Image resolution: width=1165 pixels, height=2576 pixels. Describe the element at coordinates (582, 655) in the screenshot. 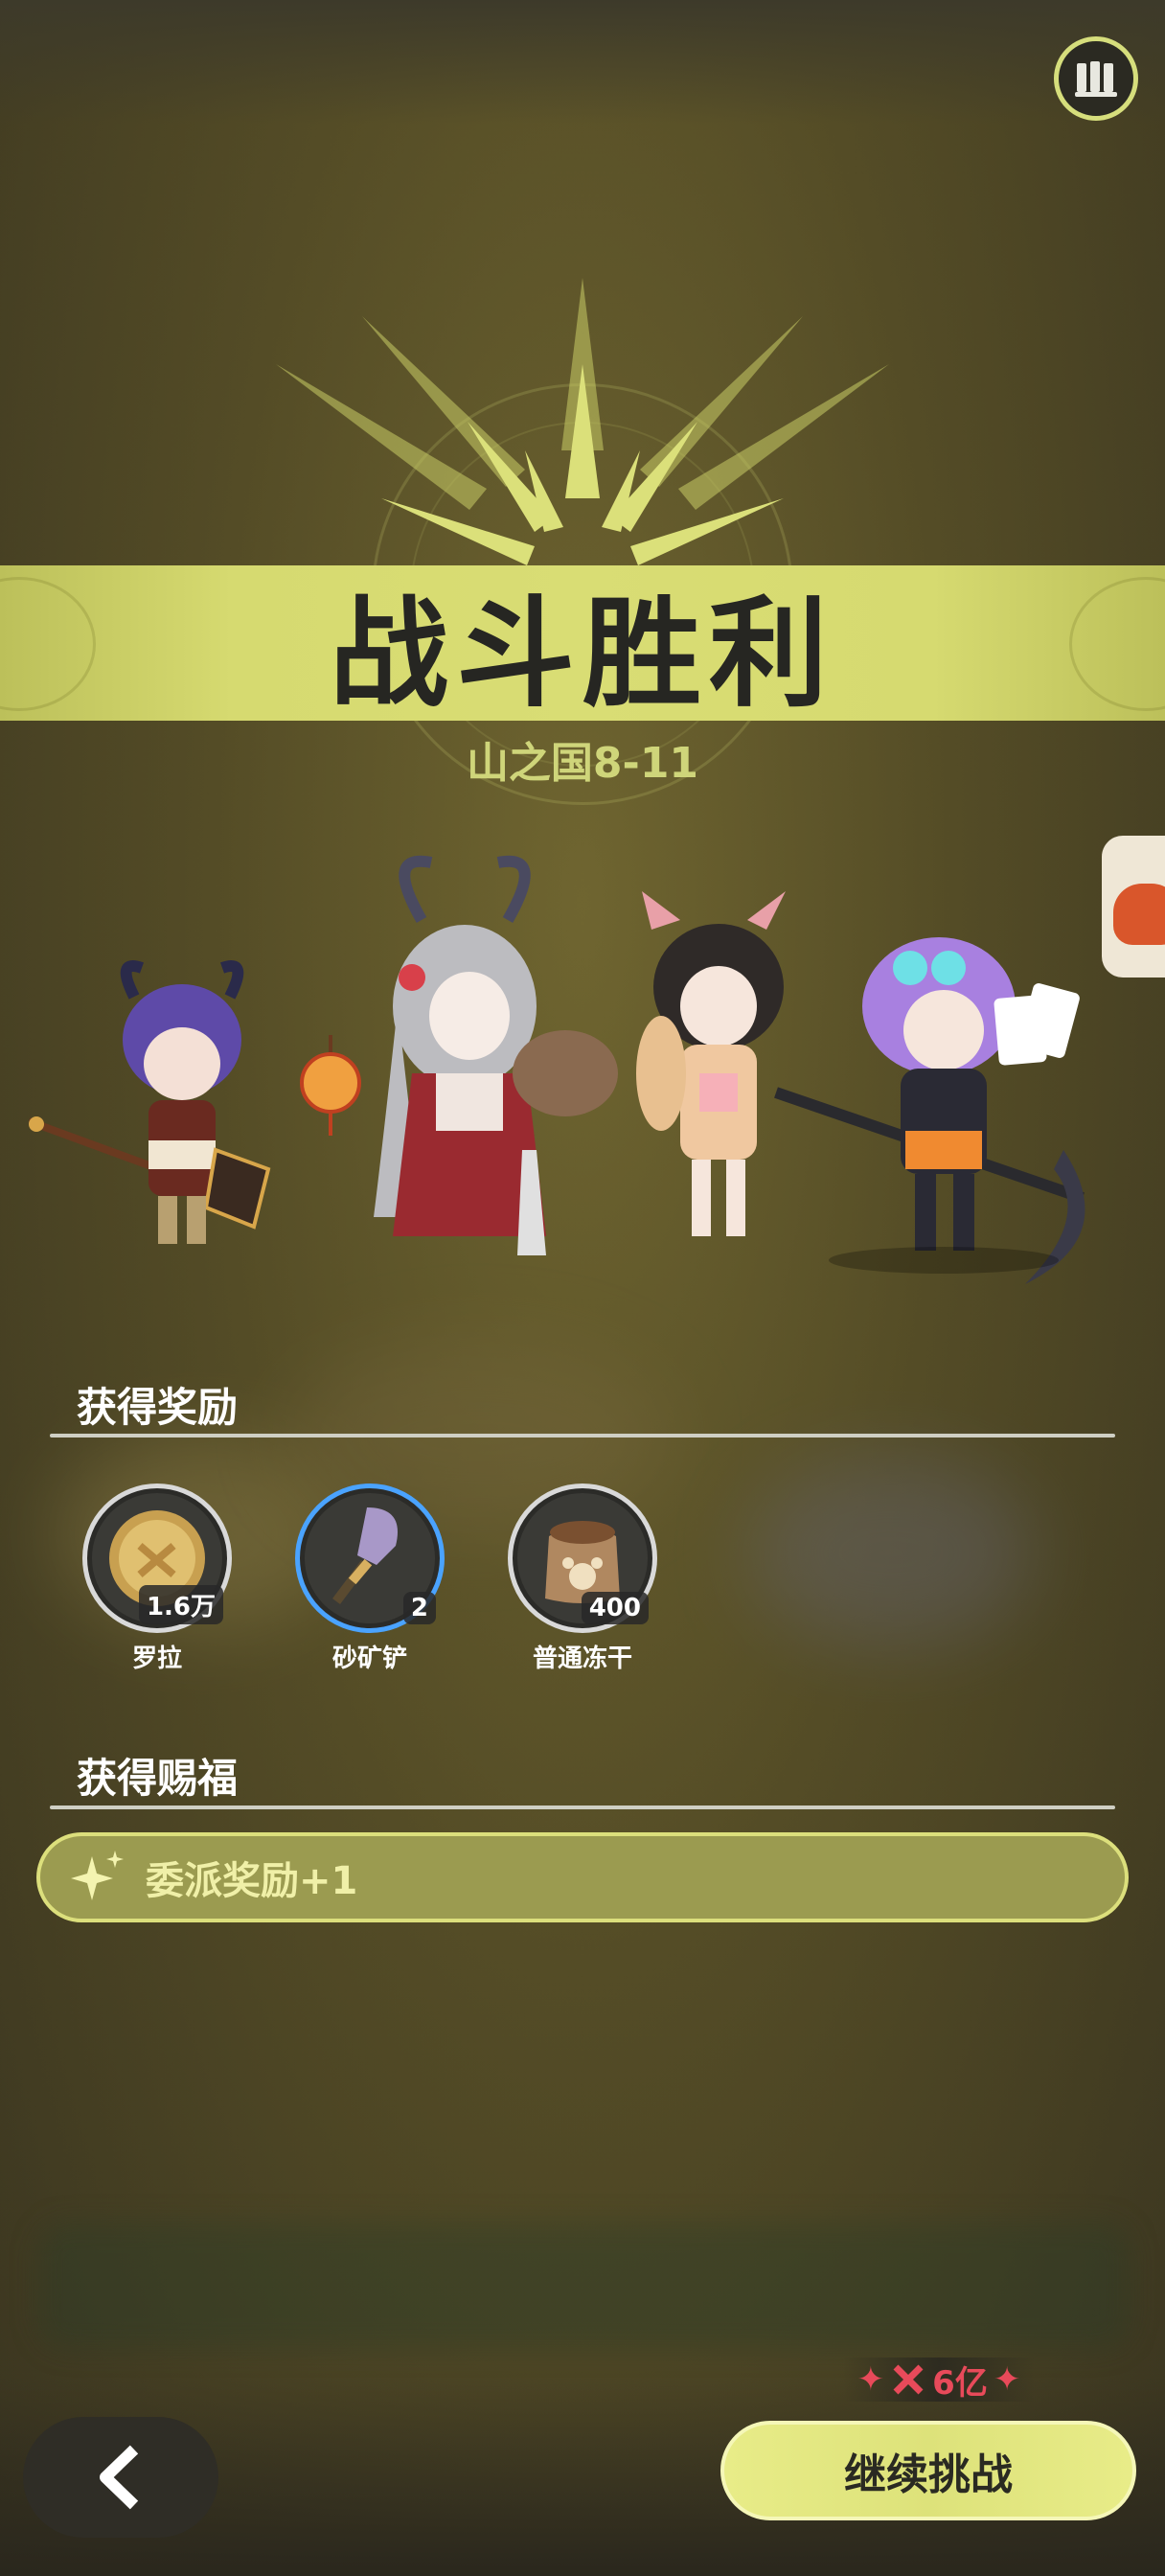

I see `result-title: 战斗胜利` at that location.